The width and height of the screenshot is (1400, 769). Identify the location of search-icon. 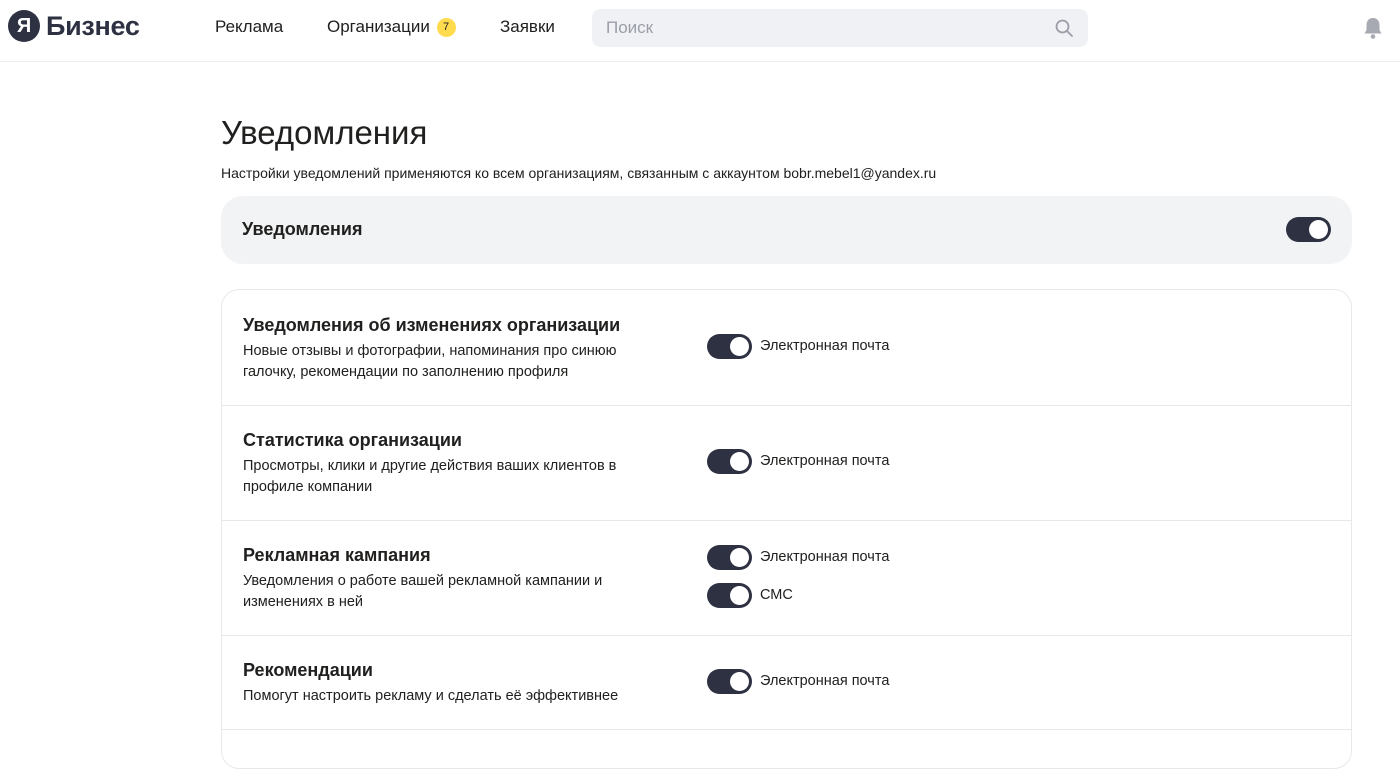
(1064, 28).